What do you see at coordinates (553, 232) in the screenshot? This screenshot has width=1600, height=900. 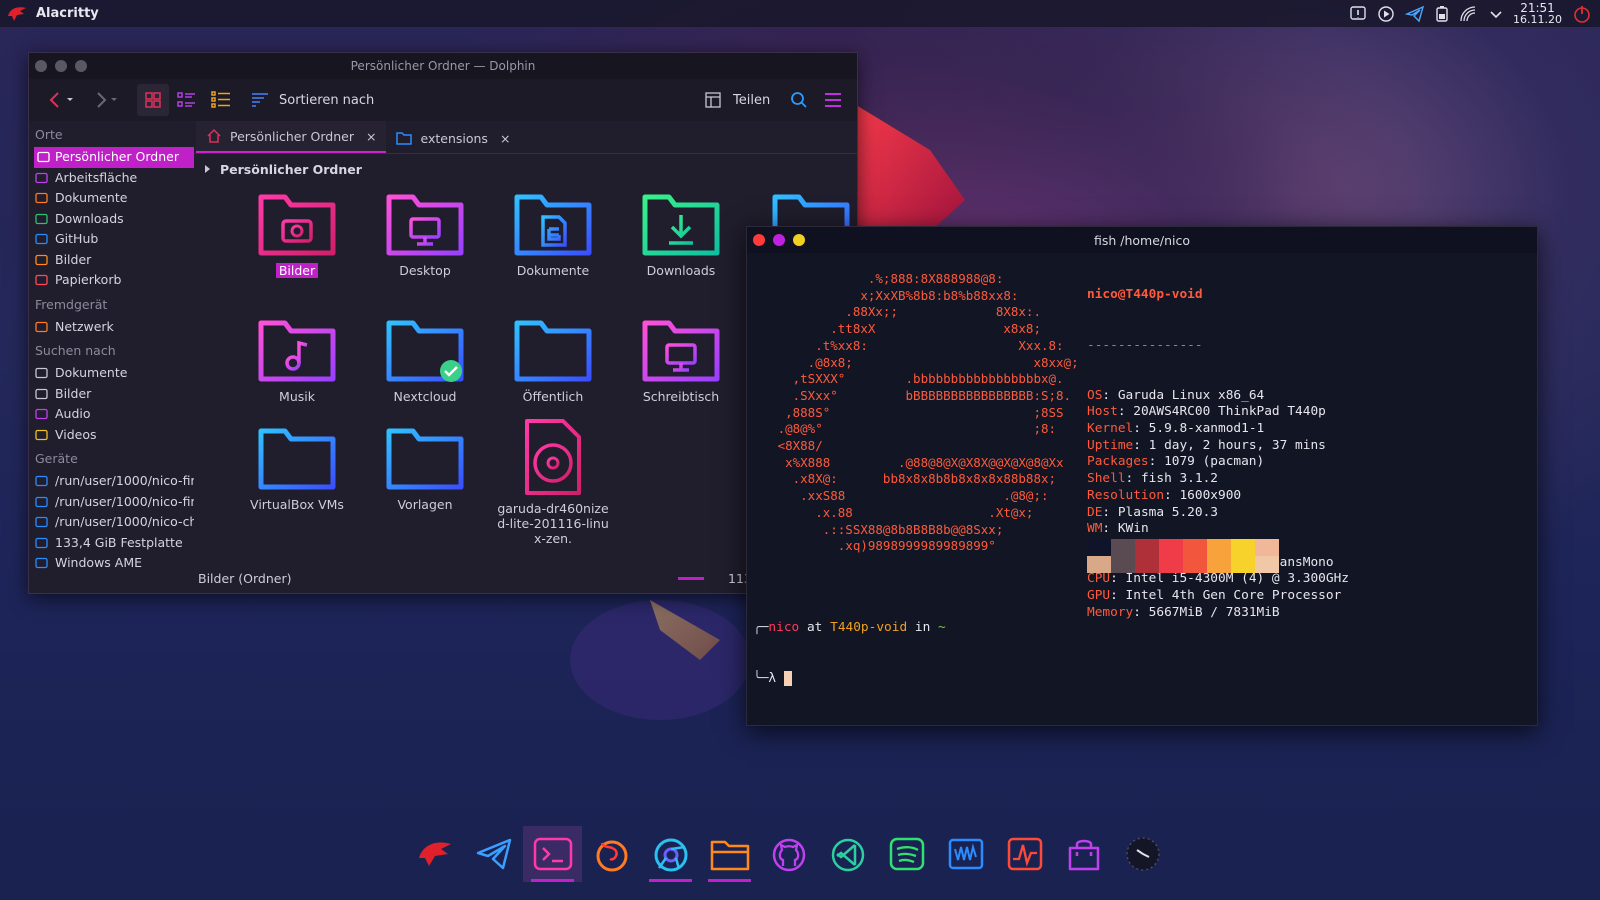 I see `file-item-dokumente: Dokumente` at bounding box center [553, 232].